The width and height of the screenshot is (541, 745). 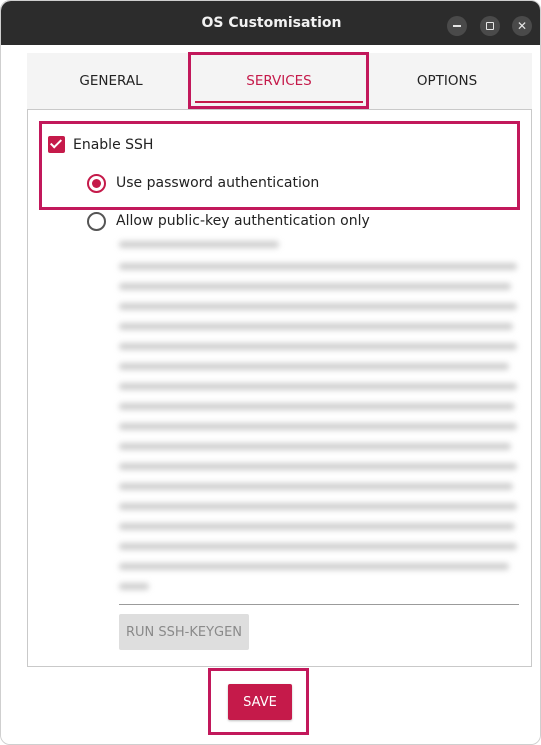 I want to click on maximize-icon, so click(x=490, y=26).